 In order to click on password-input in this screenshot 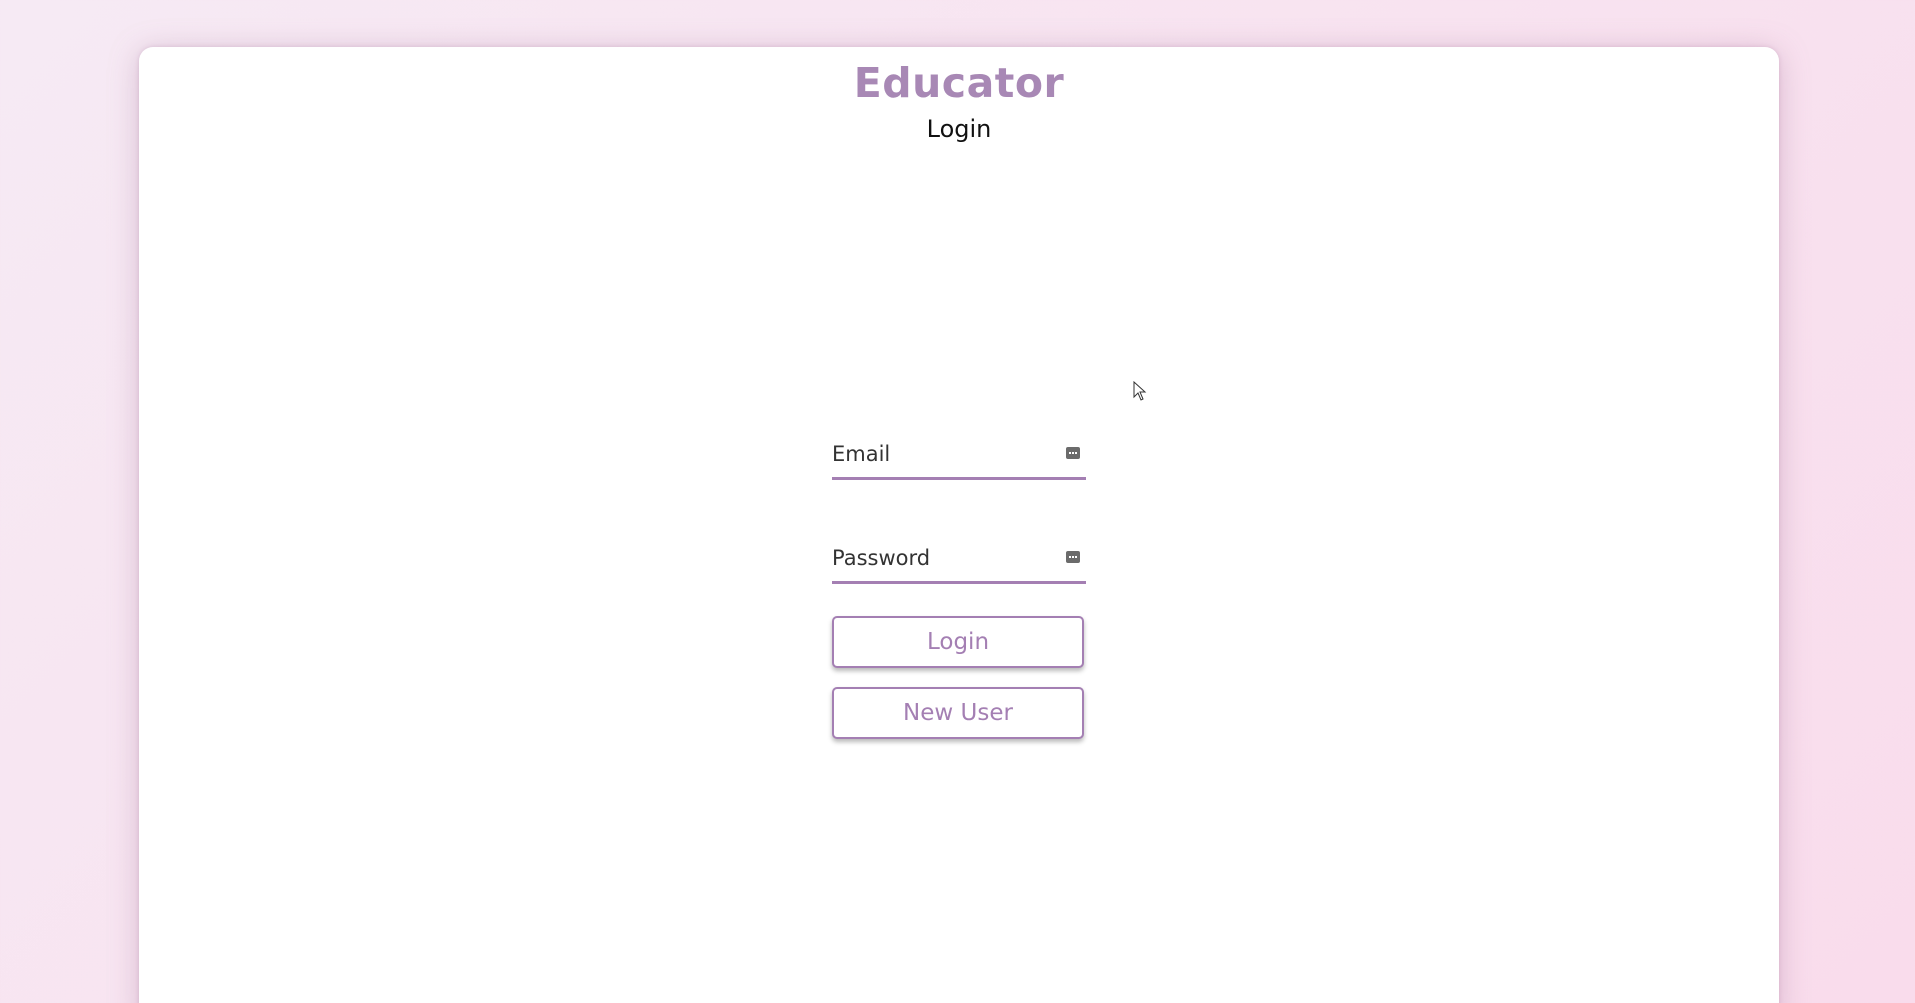, I will do `click(942, 558)`.